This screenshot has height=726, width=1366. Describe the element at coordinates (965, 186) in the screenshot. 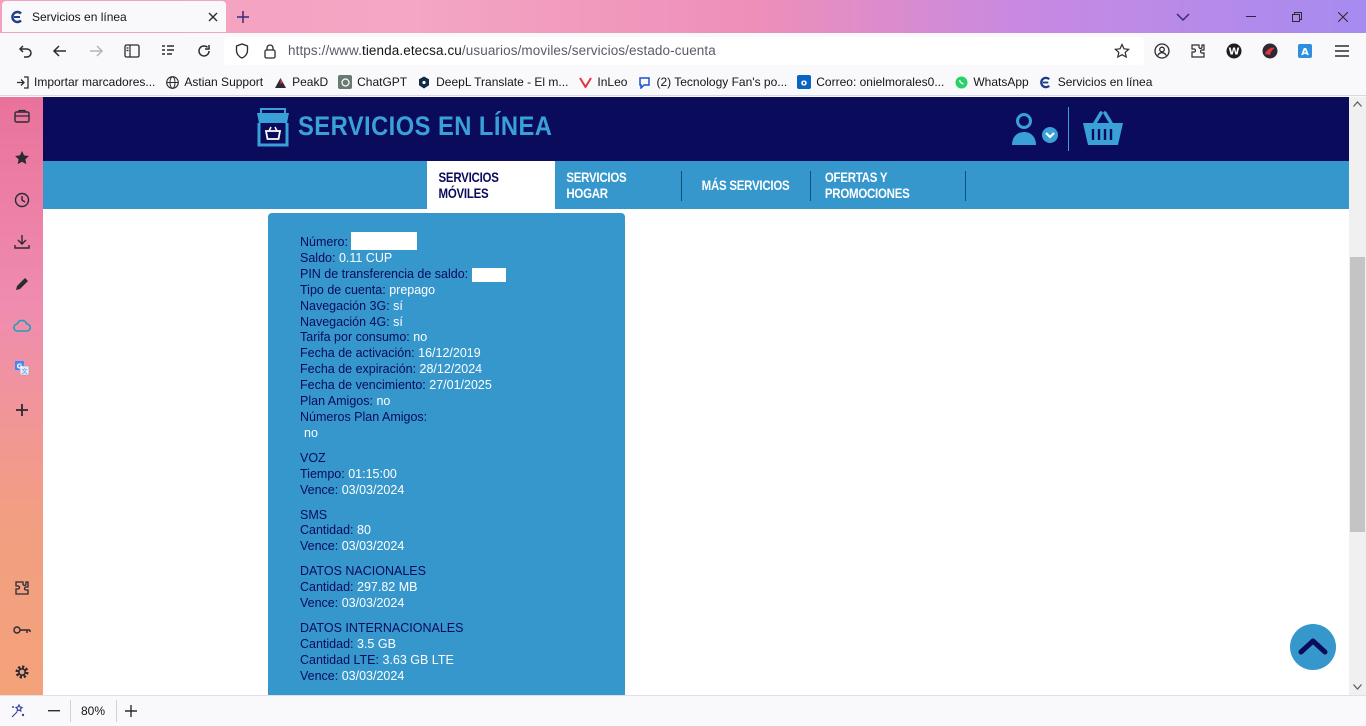

I see `menu-separator` at that location.